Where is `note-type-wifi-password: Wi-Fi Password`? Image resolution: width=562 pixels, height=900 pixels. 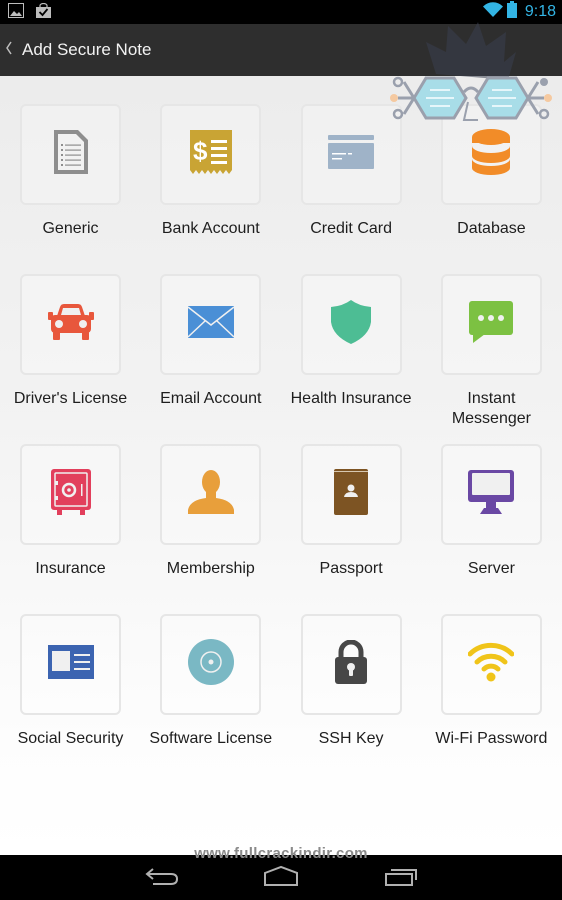
note-type-wifi-password: Wi-Fi Password is located at coordinates (491, 699).